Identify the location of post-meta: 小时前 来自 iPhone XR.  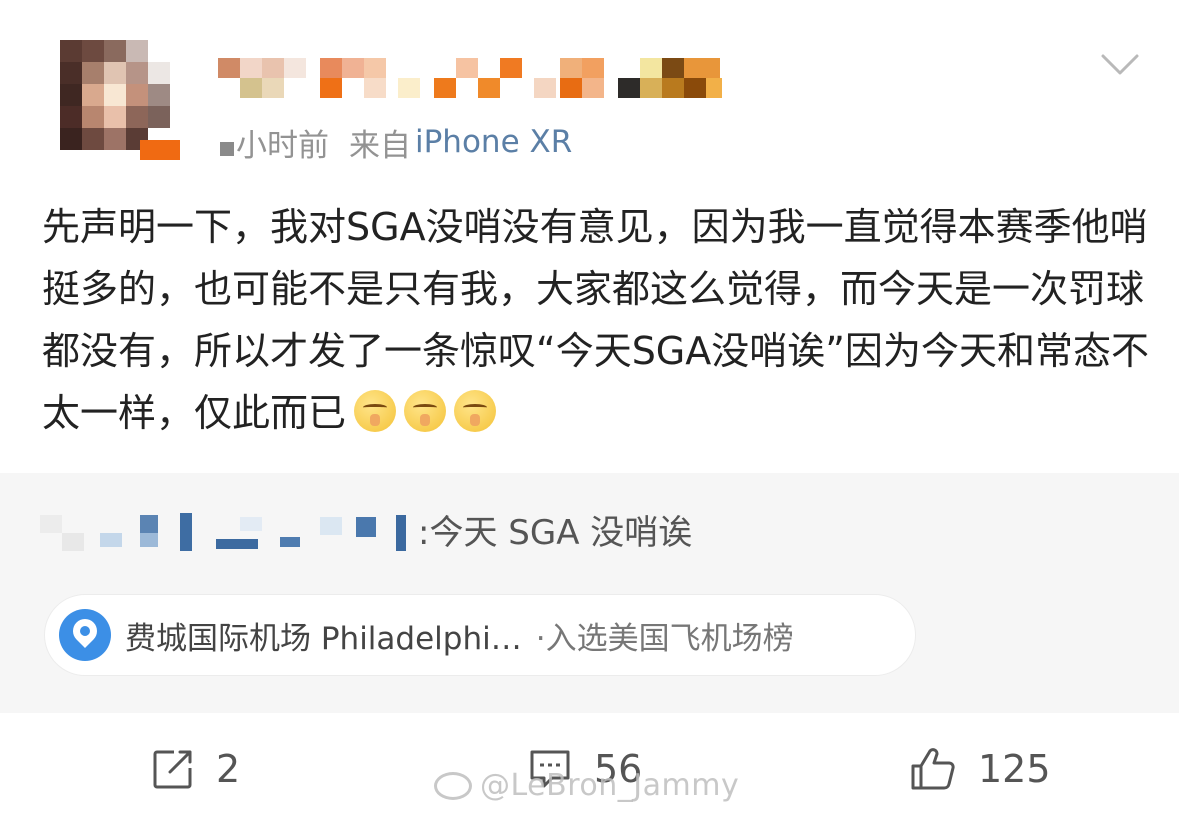
(396, 142).